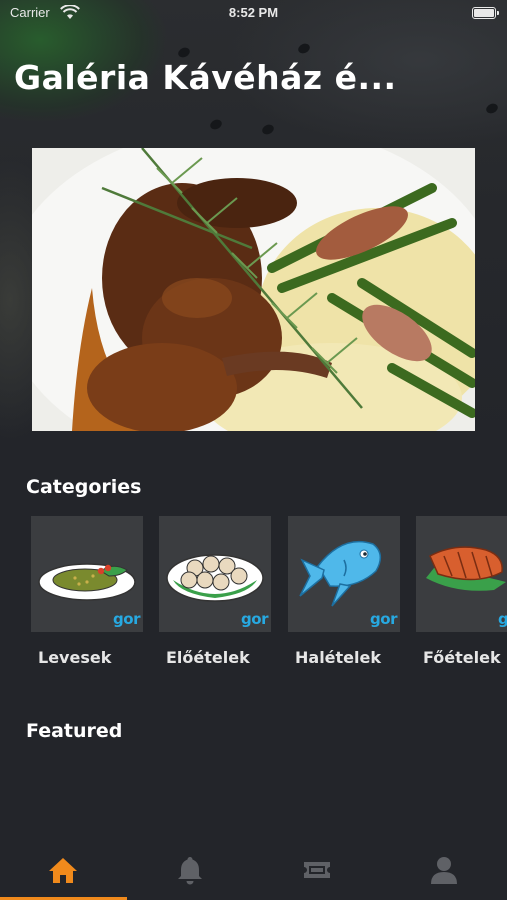 Image resolution: width=507 pixels, height=900 pixels. What do you see at coordinates (74, 731) in the screenshot?
I see `featured-heading: Featured` at bounding box center [74, 731].